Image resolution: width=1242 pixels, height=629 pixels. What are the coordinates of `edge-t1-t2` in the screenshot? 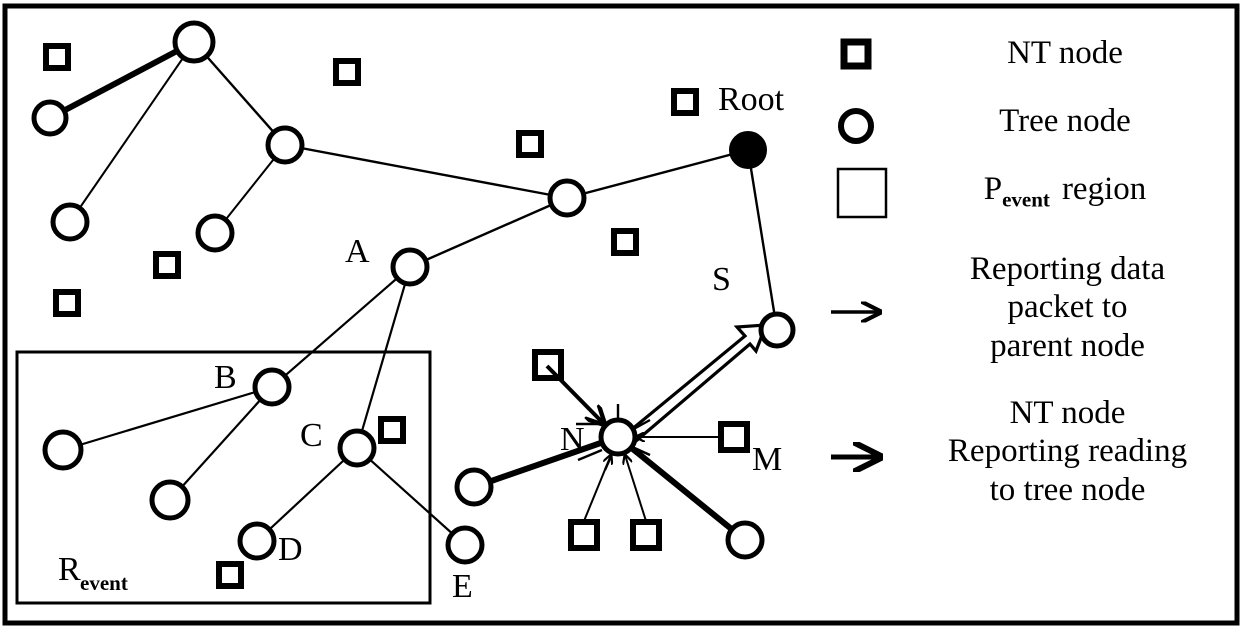 It's located at (122, 80).